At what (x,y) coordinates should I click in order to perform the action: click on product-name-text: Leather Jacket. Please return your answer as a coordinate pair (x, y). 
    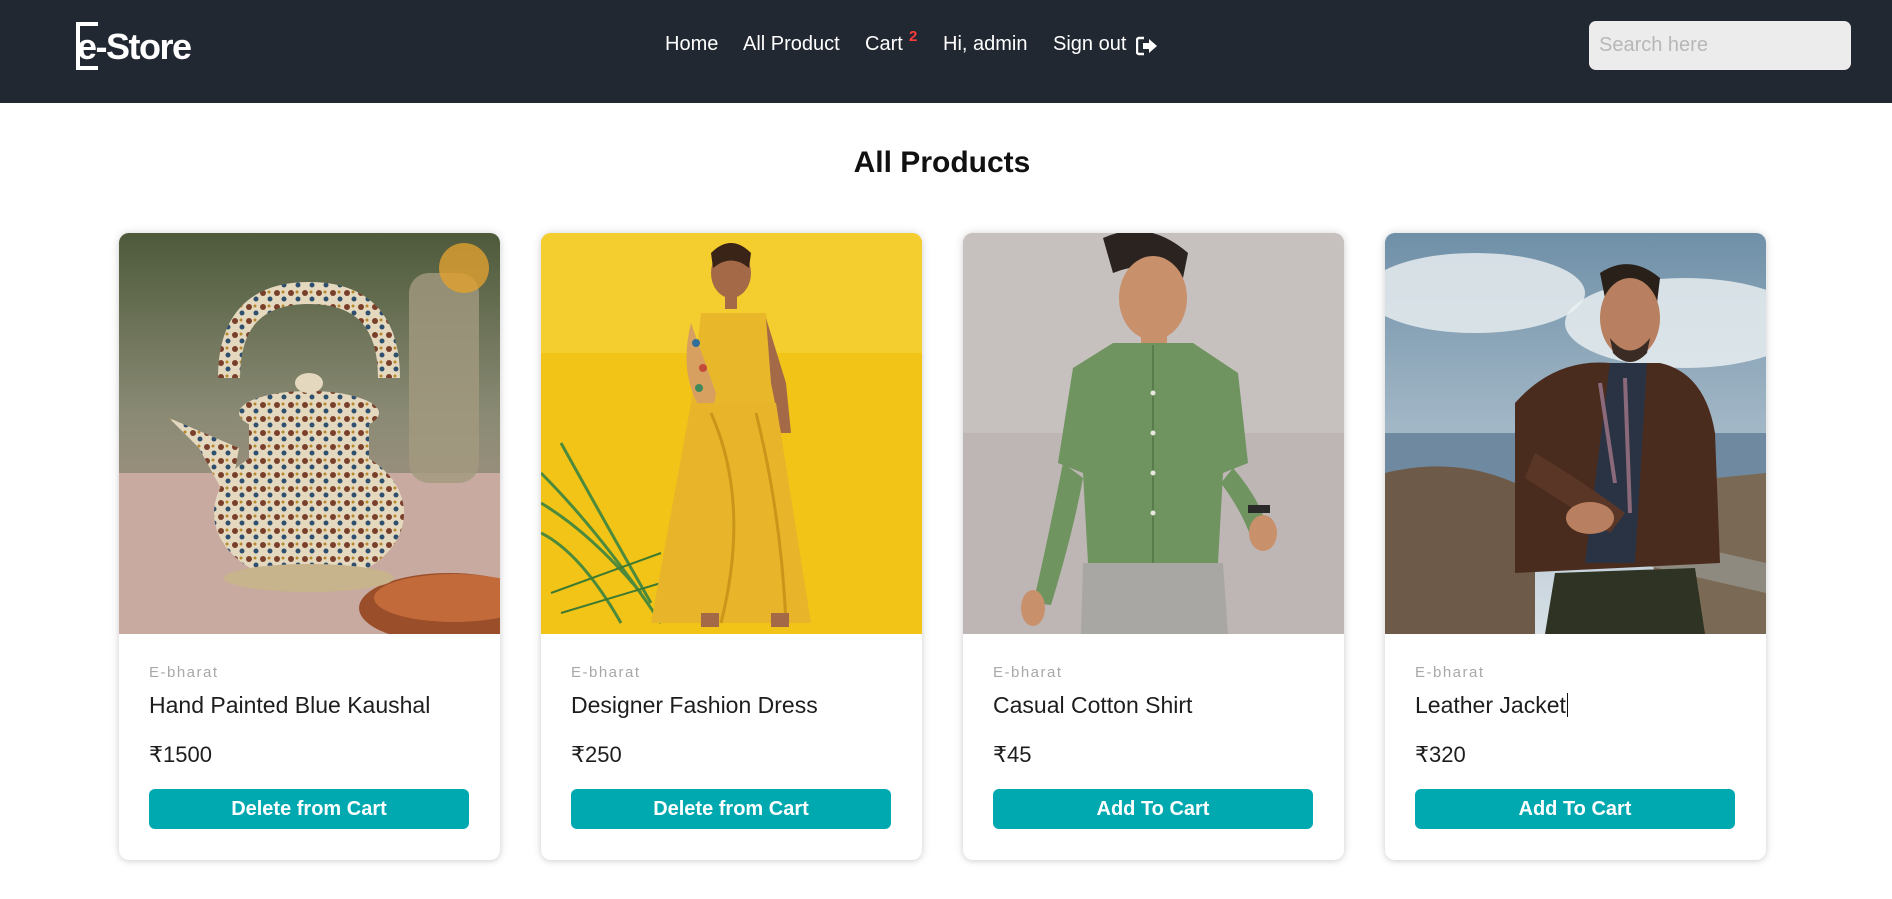
    Looking at the image, I should click on (1490, 705).